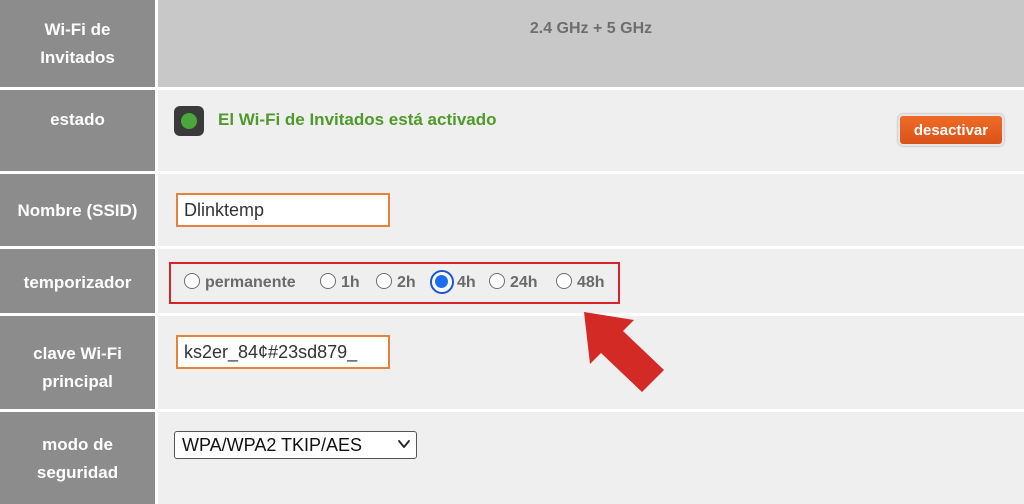  What do you see at coordinates (466, 282) in the screenshot?
I see `timer-option-label: 4h` at bounding box center [466, 282].